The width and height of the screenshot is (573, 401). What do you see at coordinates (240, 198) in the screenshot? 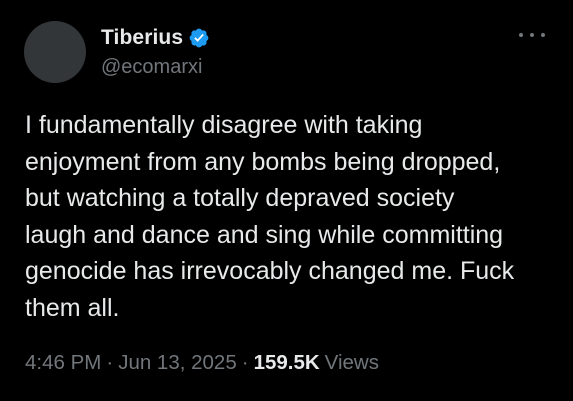
I see `tweet-text-line: but watching a totally depraved society` at bounding box center [240, 198].